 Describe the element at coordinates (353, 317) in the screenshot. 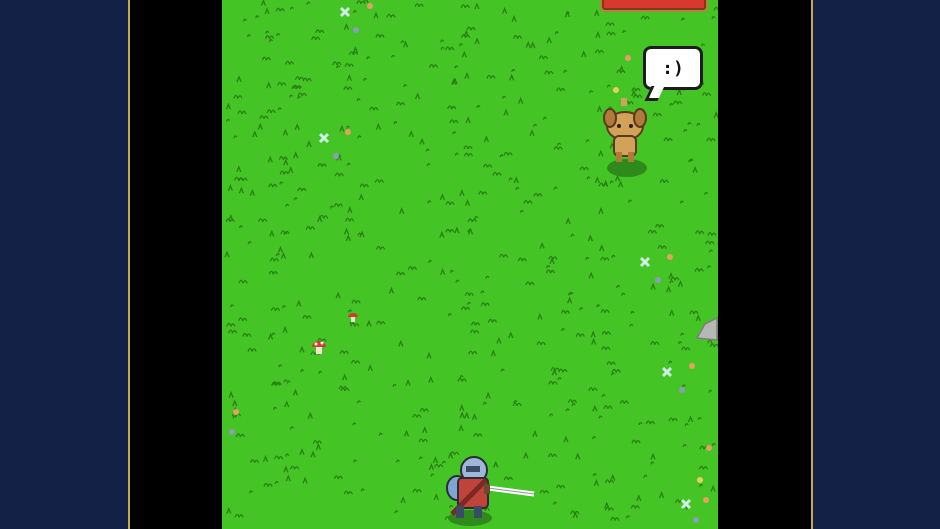

I see `mushroom-small-icon` at that location.